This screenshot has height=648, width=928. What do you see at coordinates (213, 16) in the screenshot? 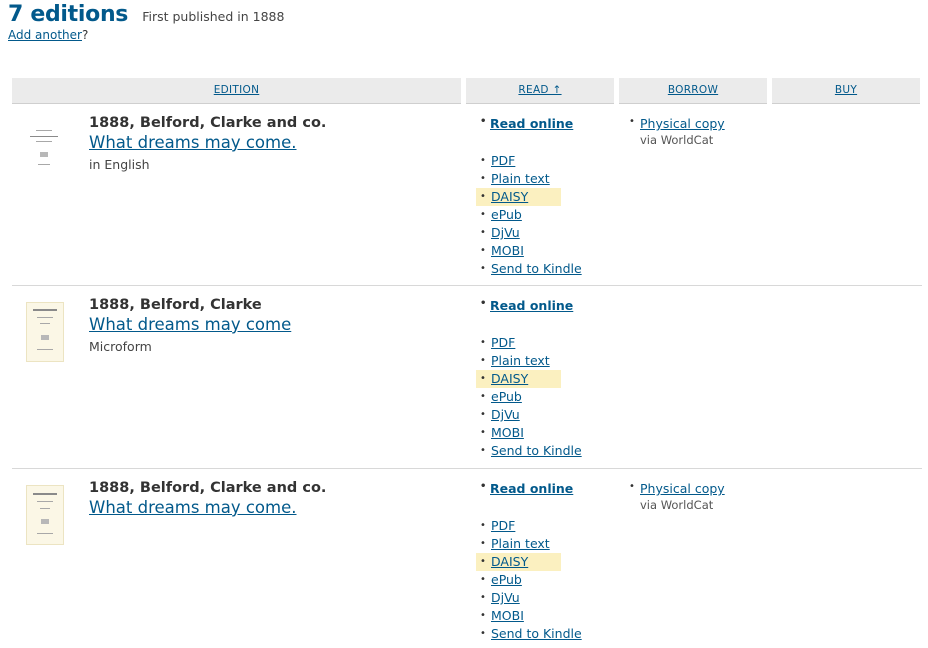
I see `first-published-note: First published in 1888` at bounding box center [213, 16].